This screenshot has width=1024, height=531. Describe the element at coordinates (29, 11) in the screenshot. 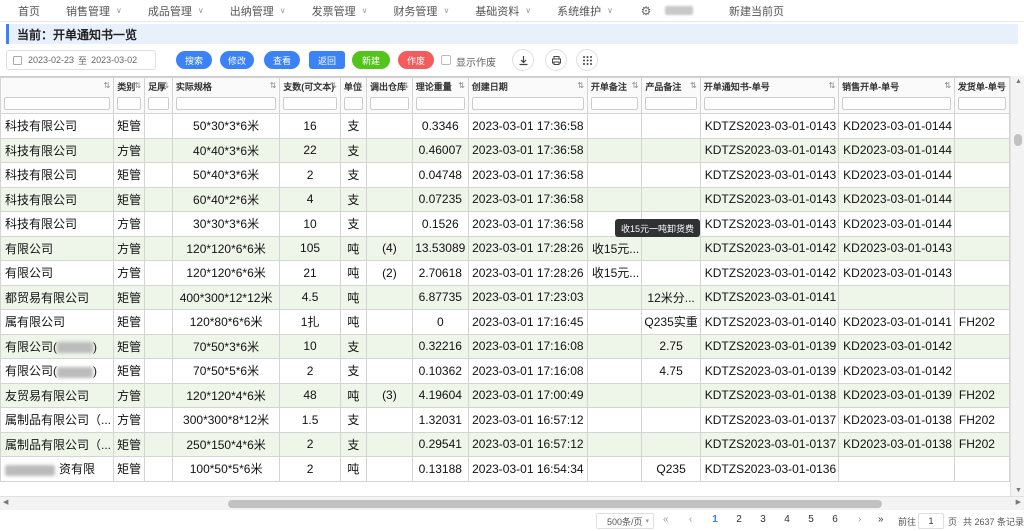

I see `nav-item-0: 首页` at that location.